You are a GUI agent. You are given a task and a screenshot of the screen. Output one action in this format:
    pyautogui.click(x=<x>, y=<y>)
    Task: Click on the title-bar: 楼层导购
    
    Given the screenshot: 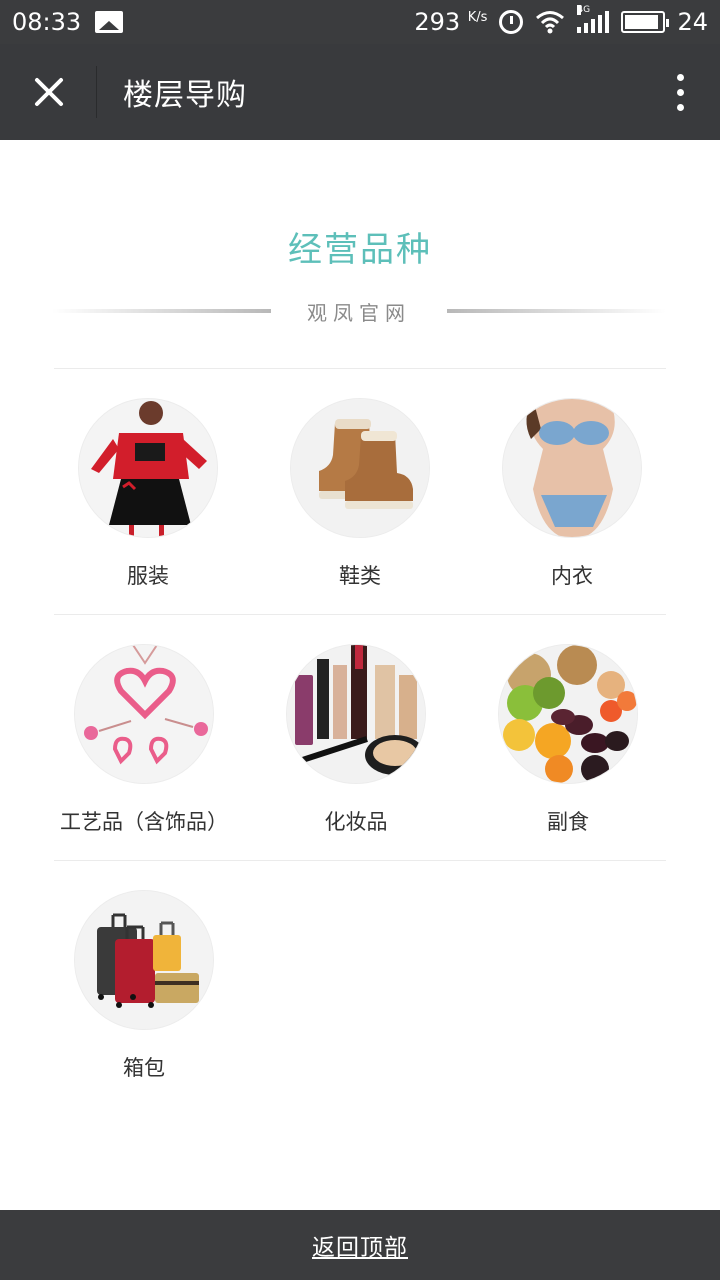 What is the action you would take?
    pyautogui.click(x=360, y=92)
    